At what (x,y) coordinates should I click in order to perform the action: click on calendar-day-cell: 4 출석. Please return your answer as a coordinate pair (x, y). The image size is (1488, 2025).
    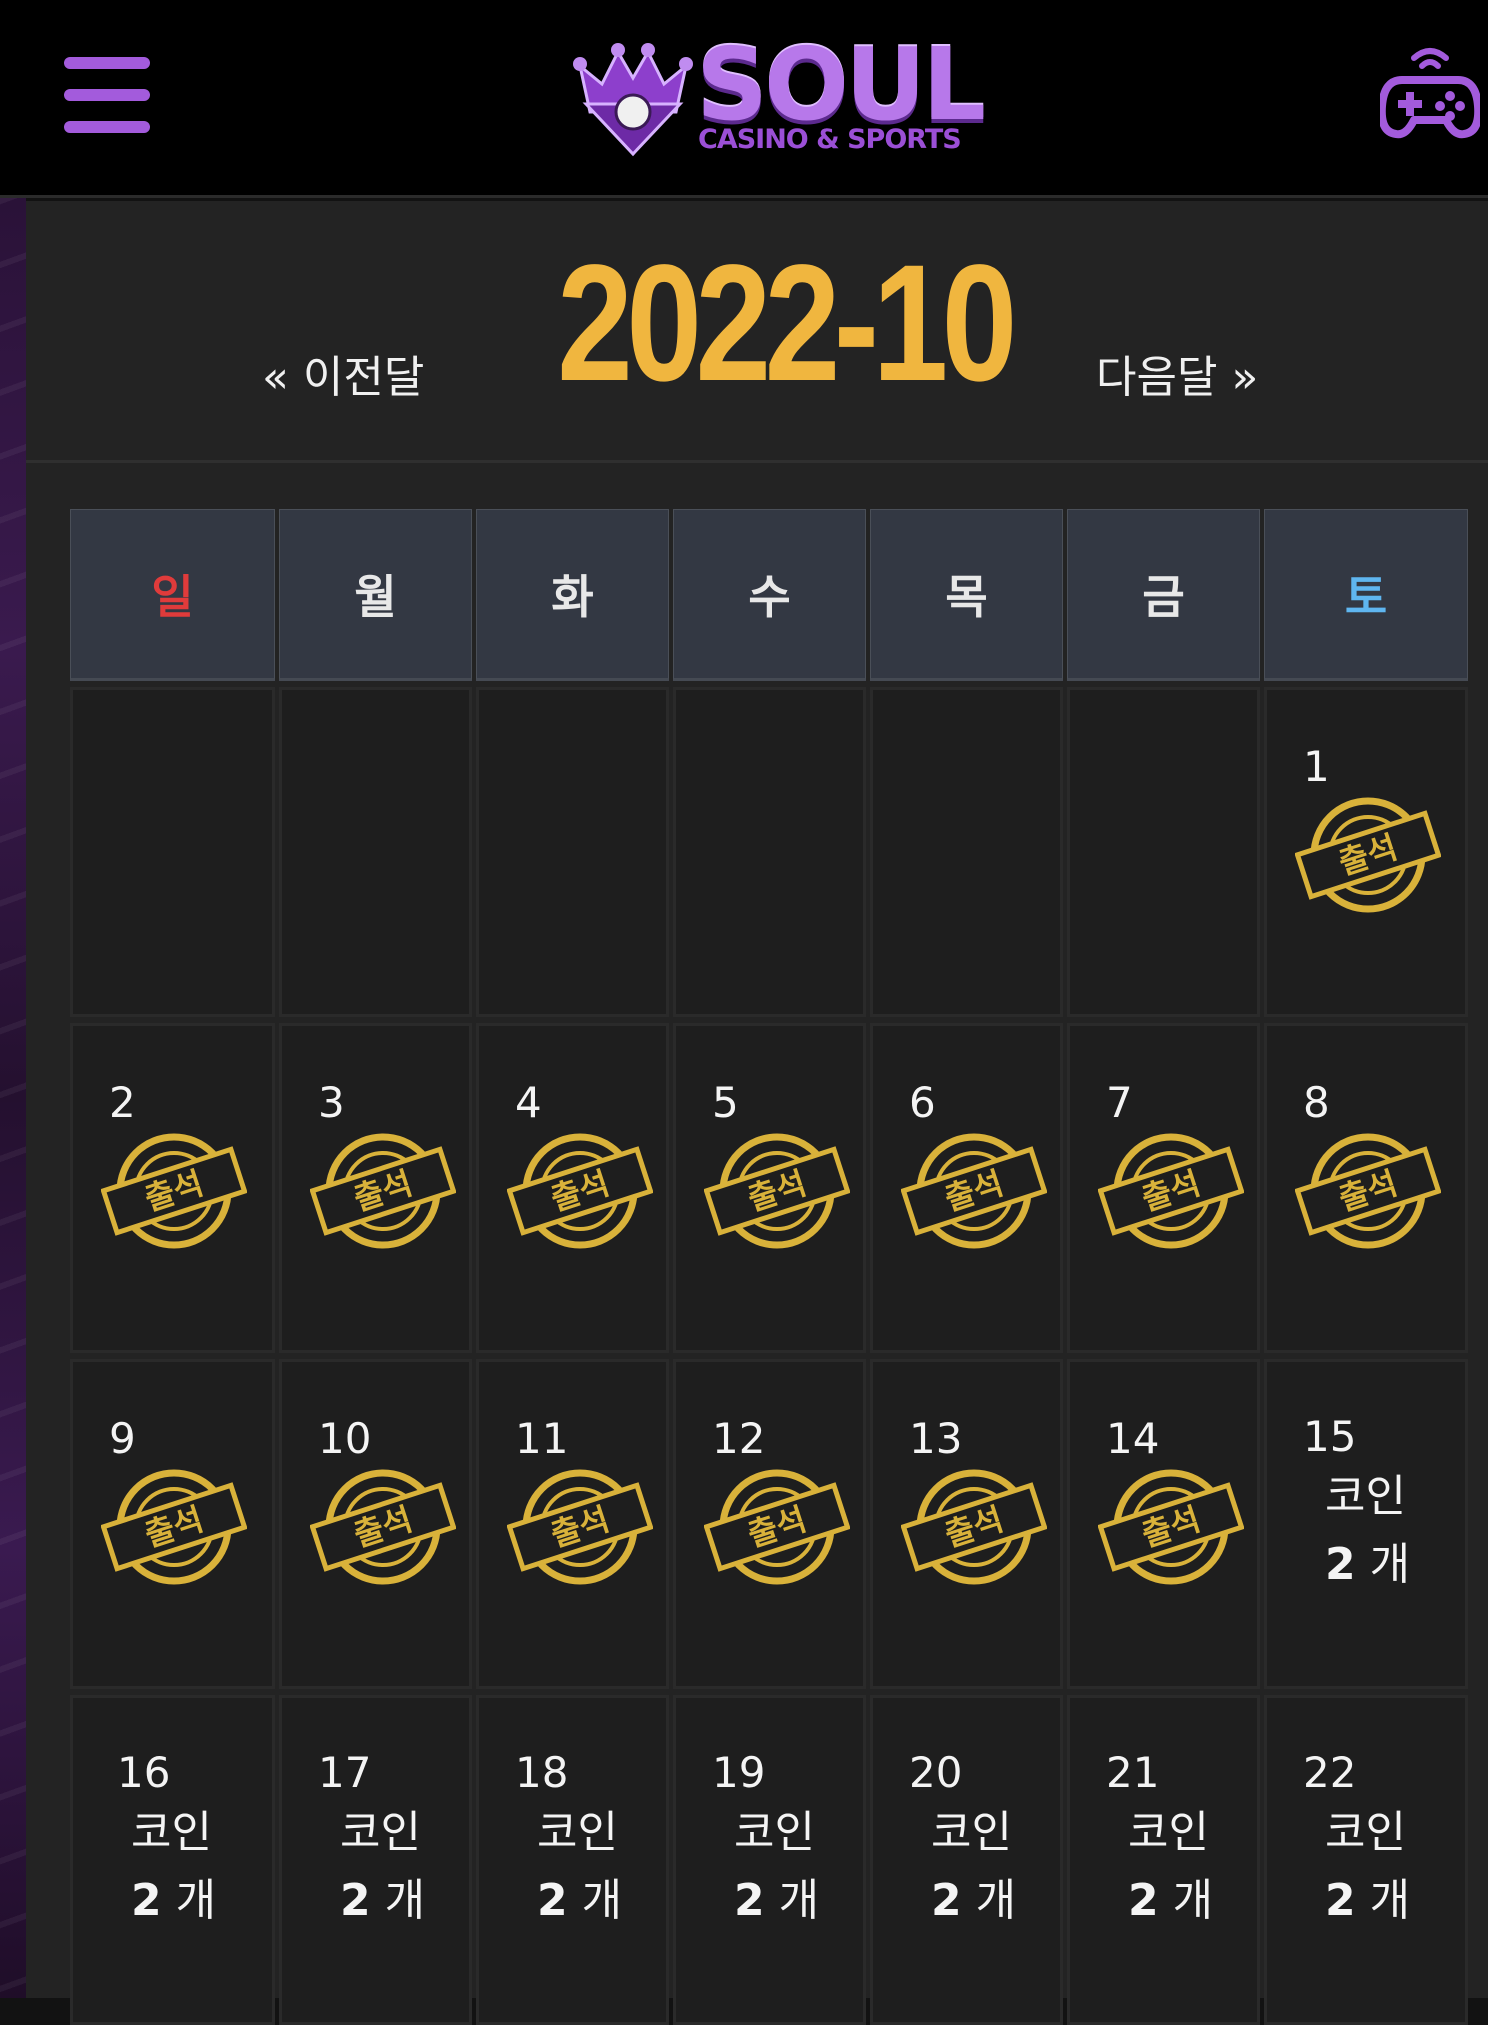
    Looking at the image, I should click on (572, 1188).